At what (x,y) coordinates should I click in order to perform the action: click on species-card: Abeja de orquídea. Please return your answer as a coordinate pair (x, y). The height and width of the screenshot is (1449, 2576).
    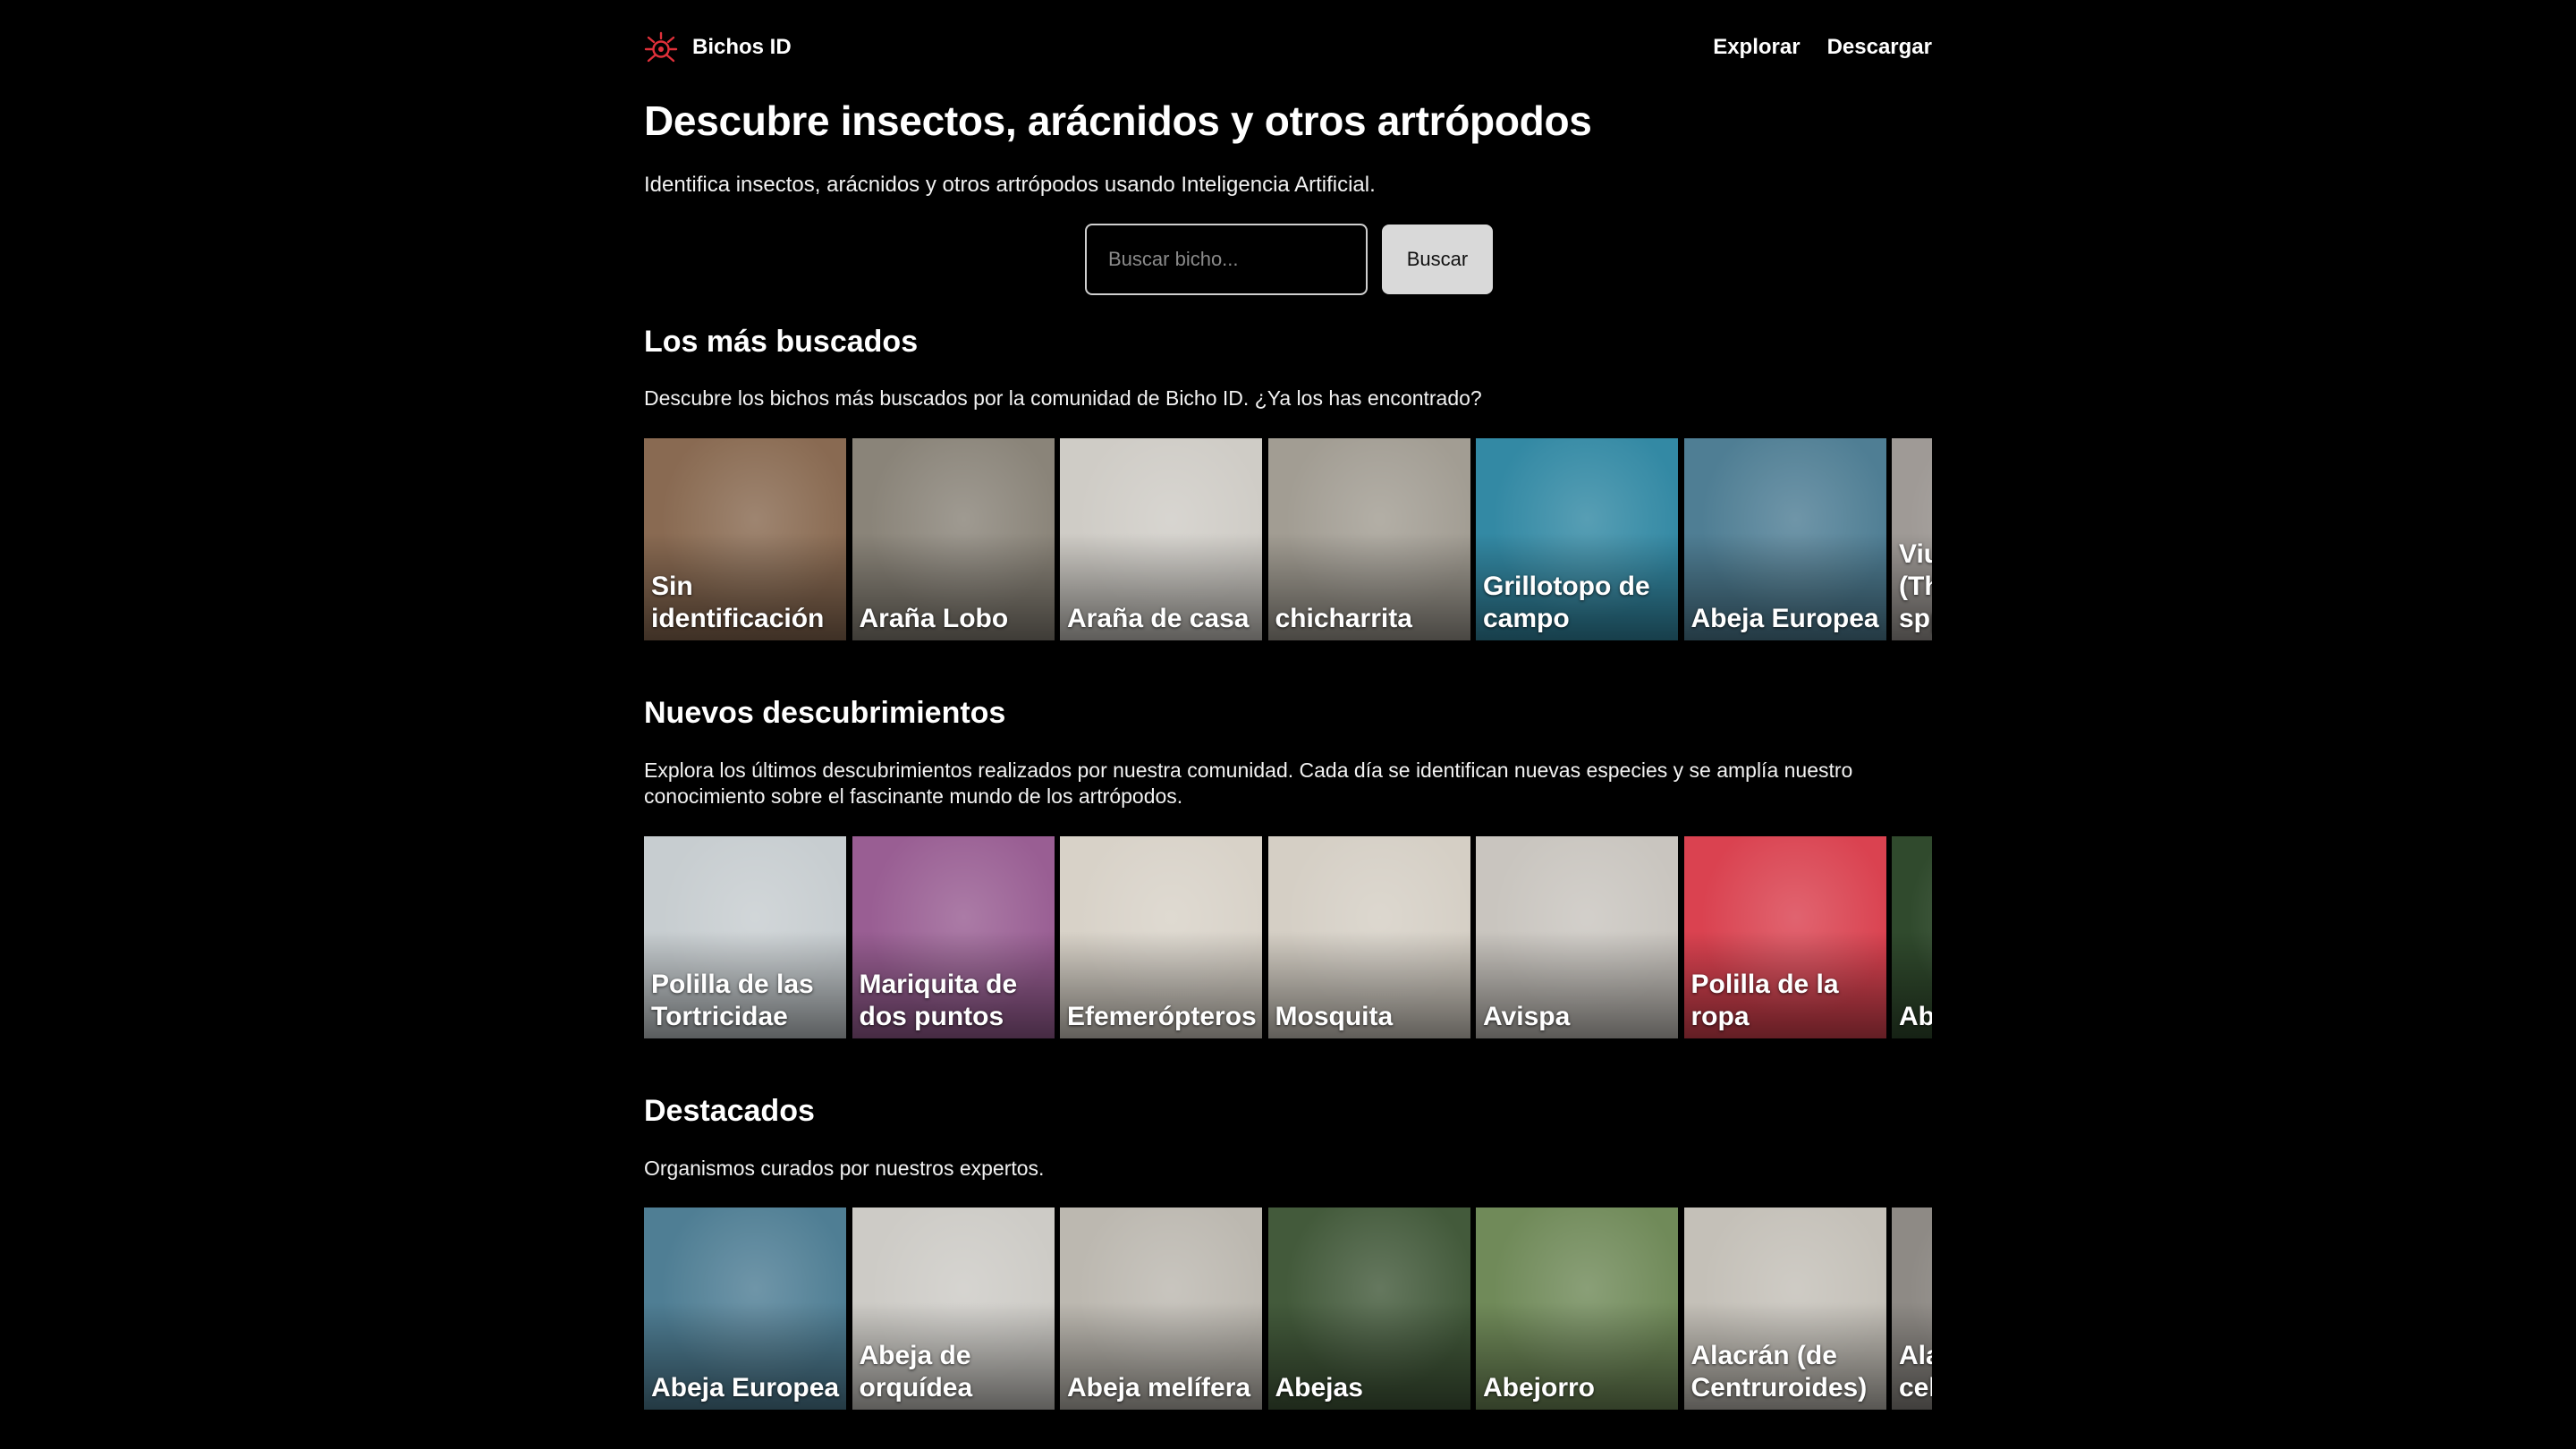
    Looking at the image, I should click on (953, 1309).